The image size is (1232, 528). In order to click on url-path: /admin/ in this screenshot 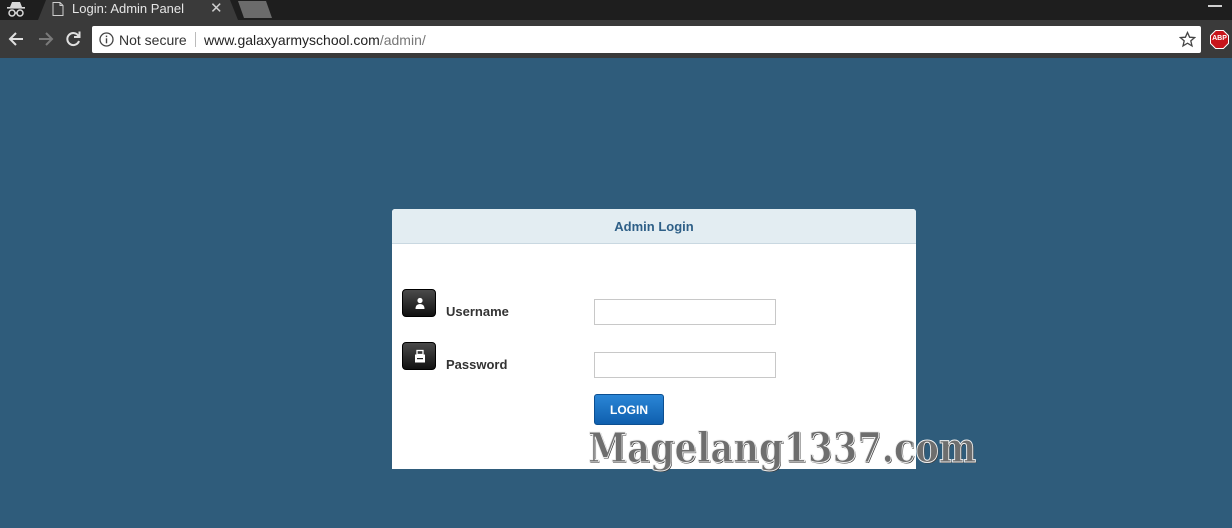, I will do `click(402, 40)`.